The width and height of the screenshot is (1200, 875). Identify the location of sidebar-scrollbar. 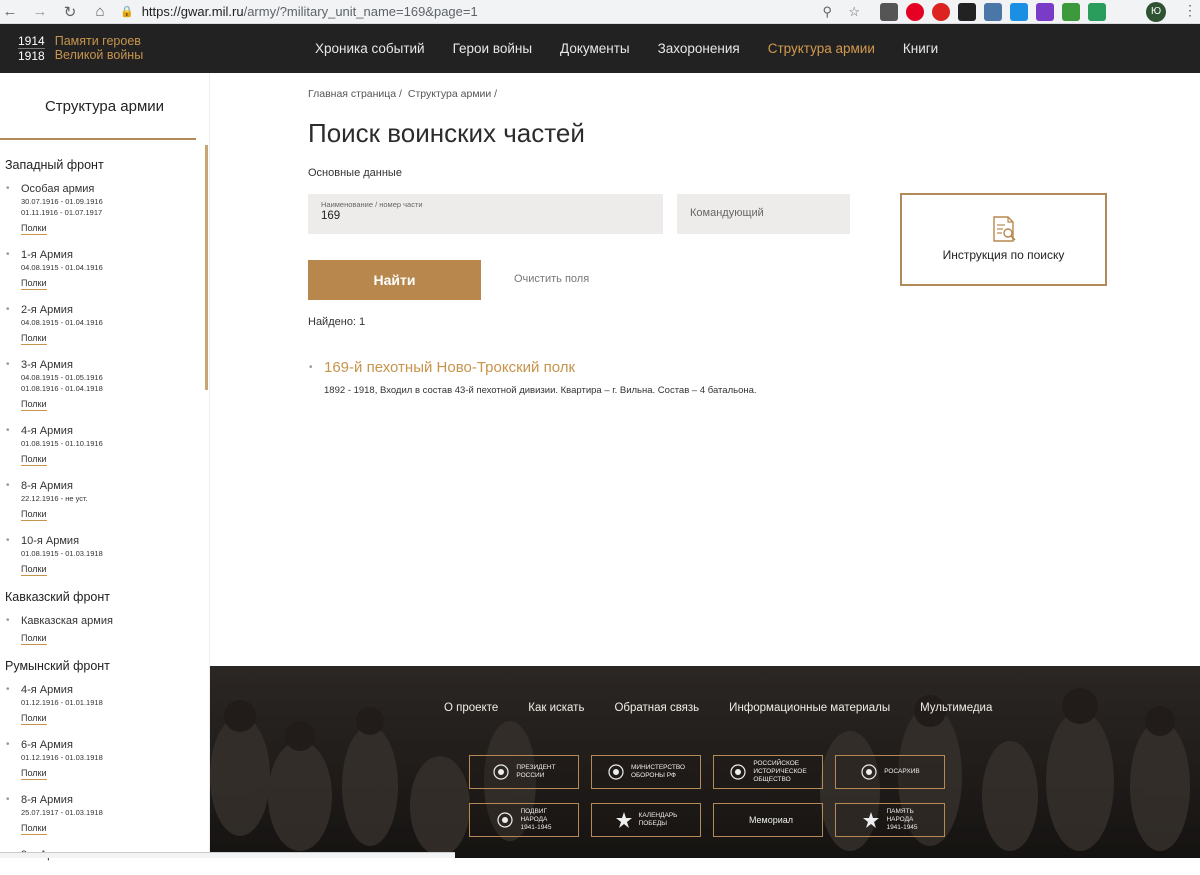
(206, 267).